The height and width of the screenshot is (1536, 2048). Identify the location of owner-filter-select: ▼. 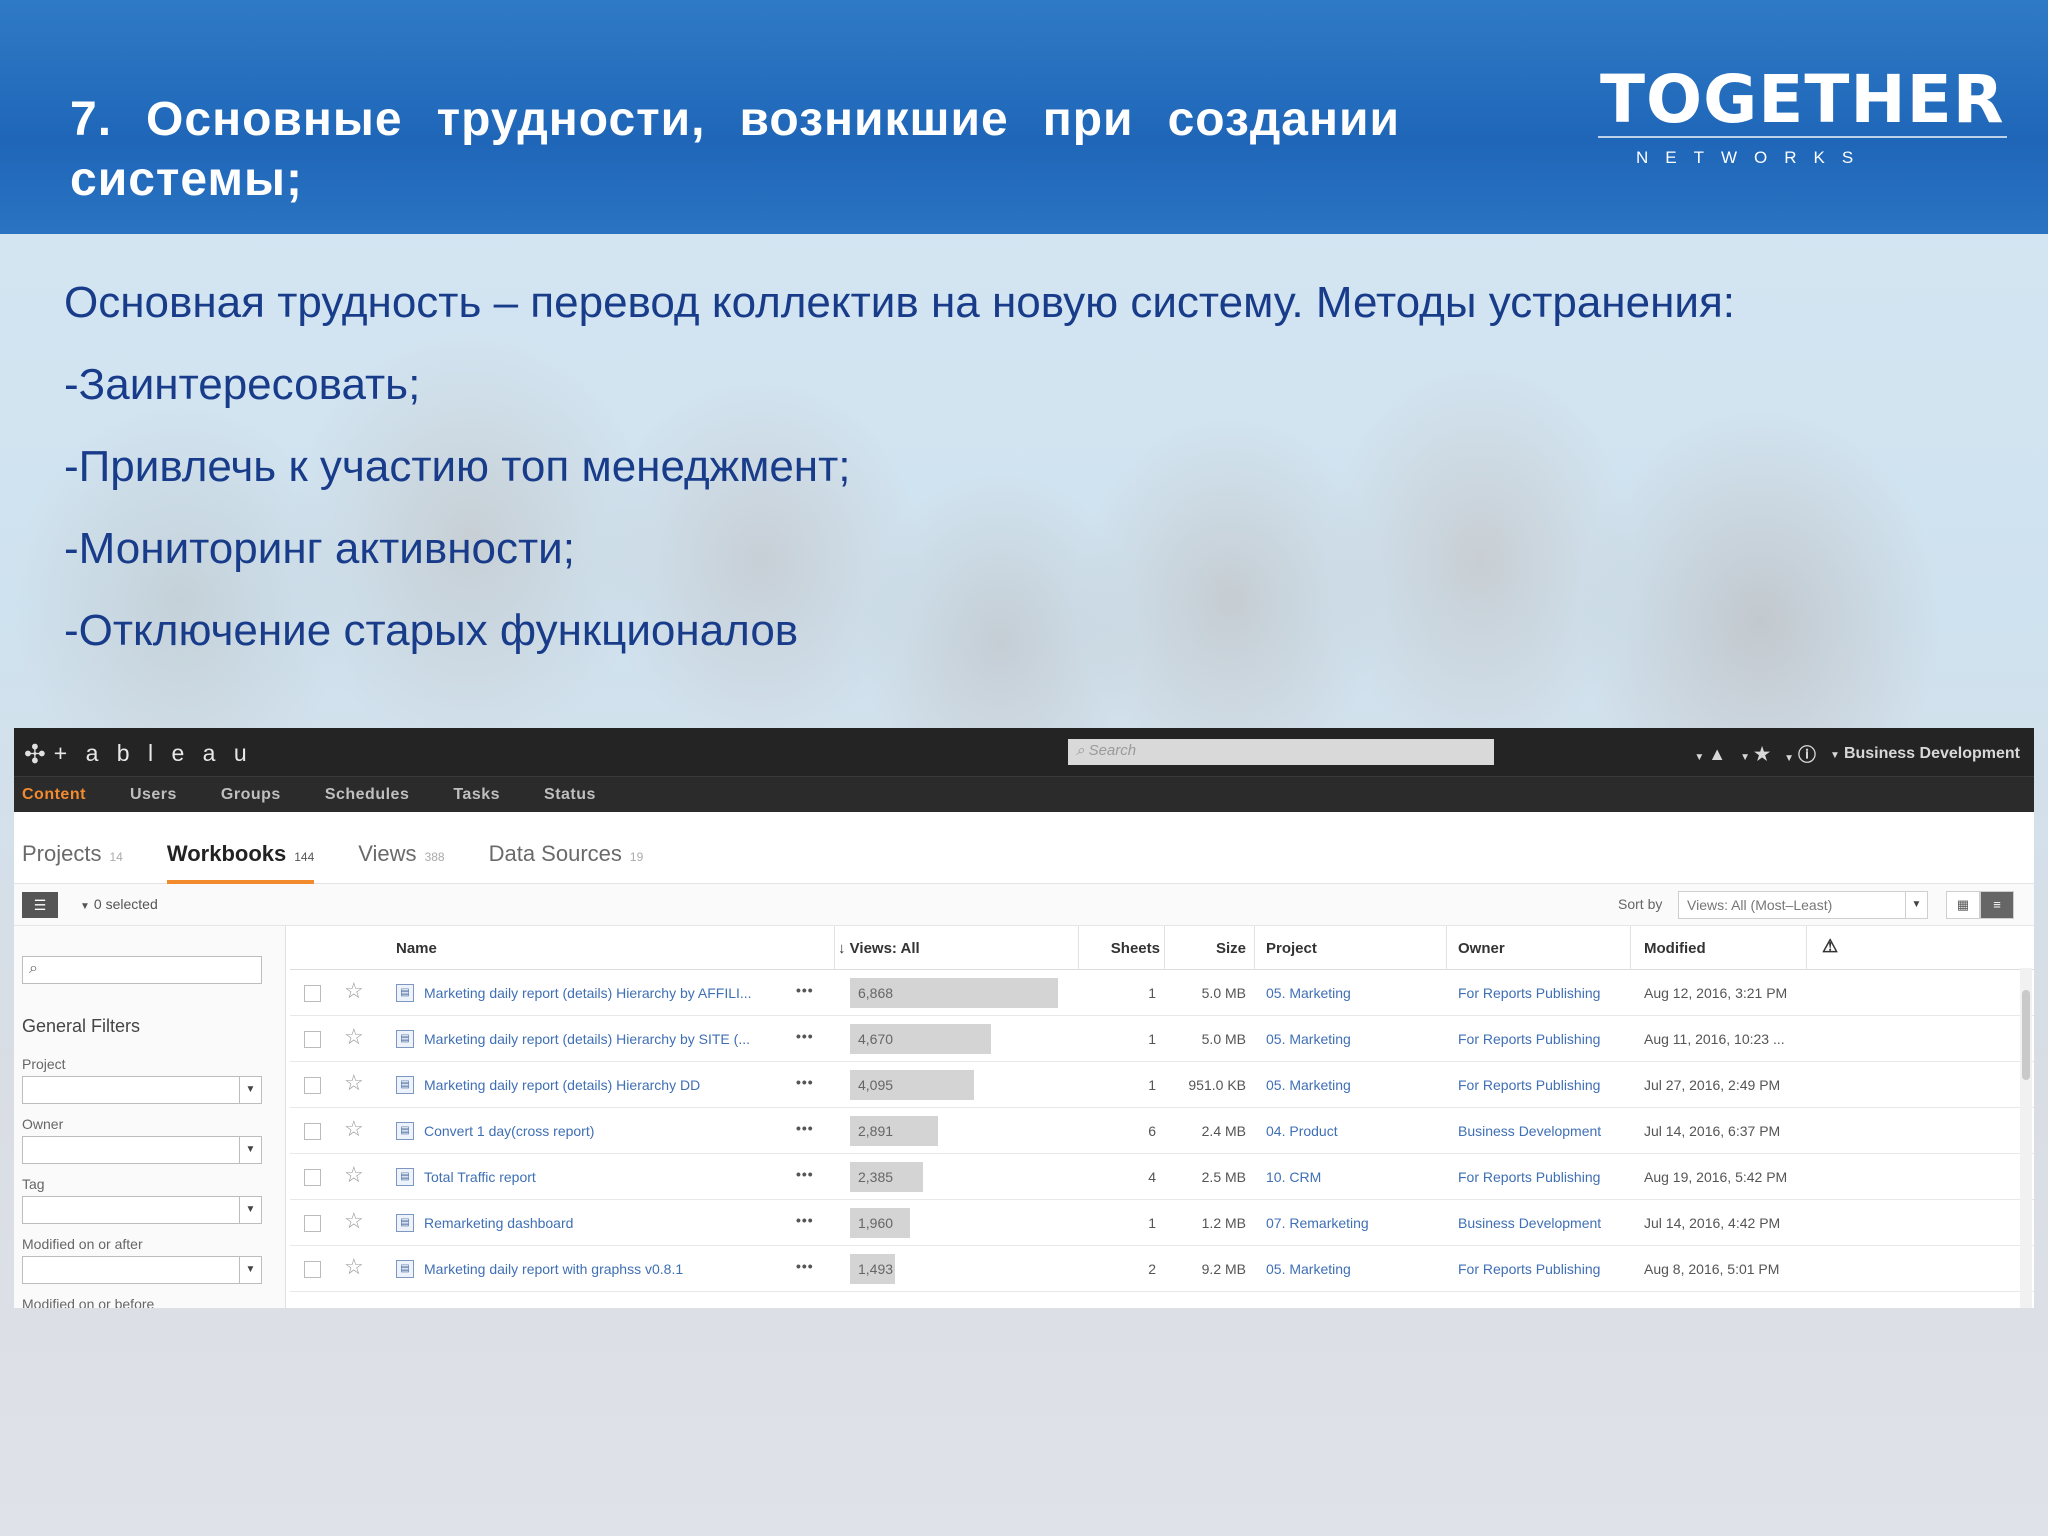
(142, 1150).